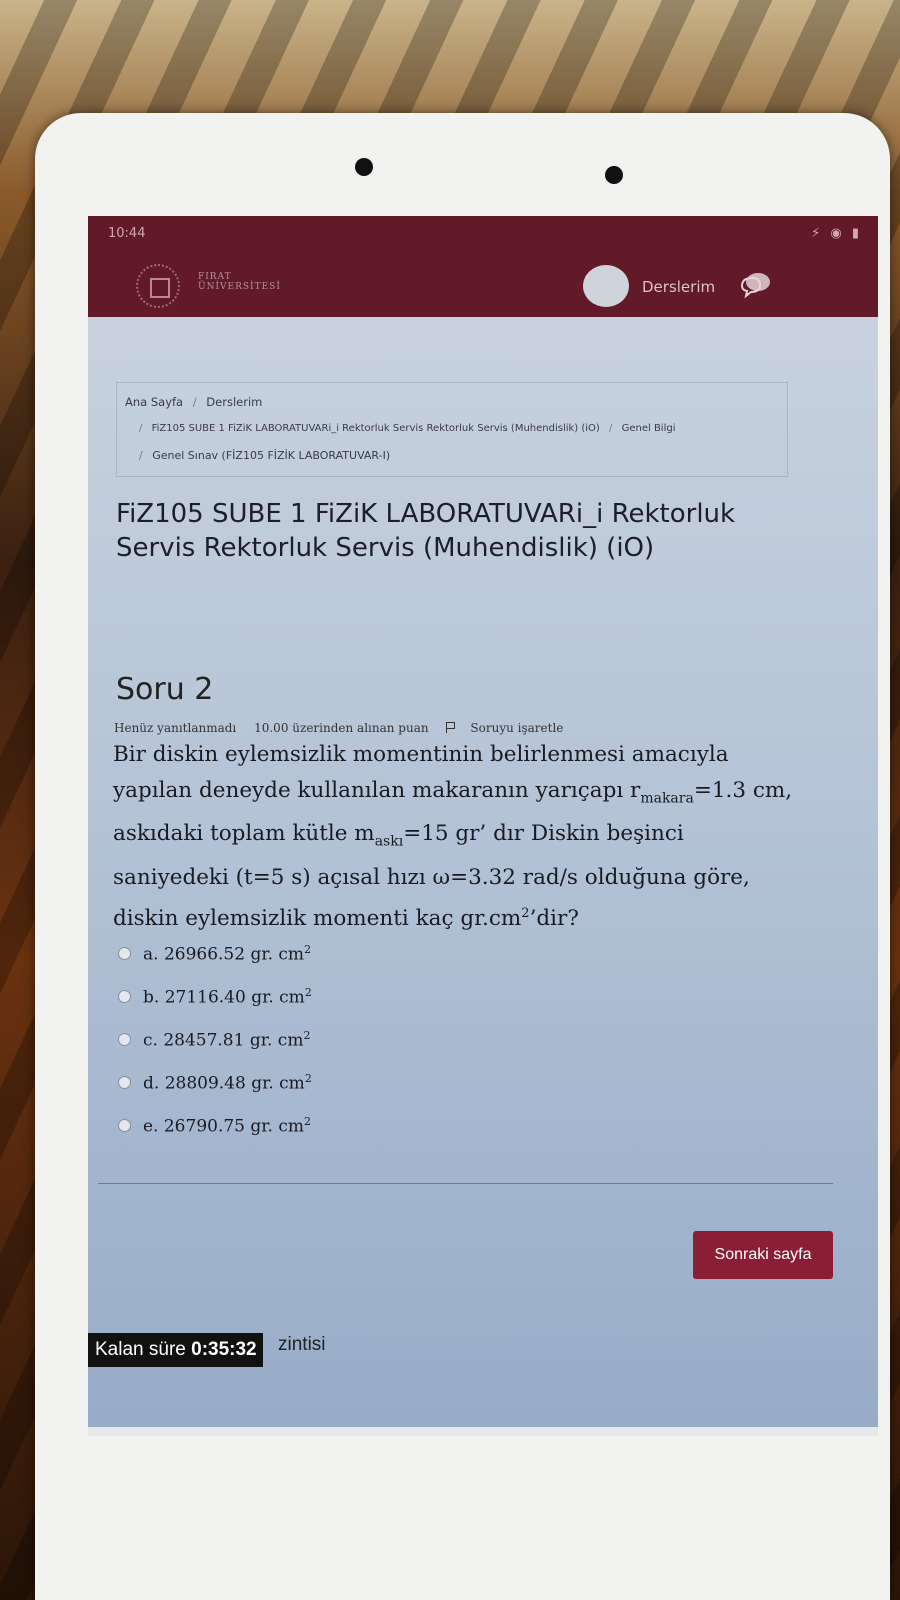 This screenshot has height=1600, width=900. Describe the element at coordinates (606, 286) in the screenshot. I see `avatar` at that location.